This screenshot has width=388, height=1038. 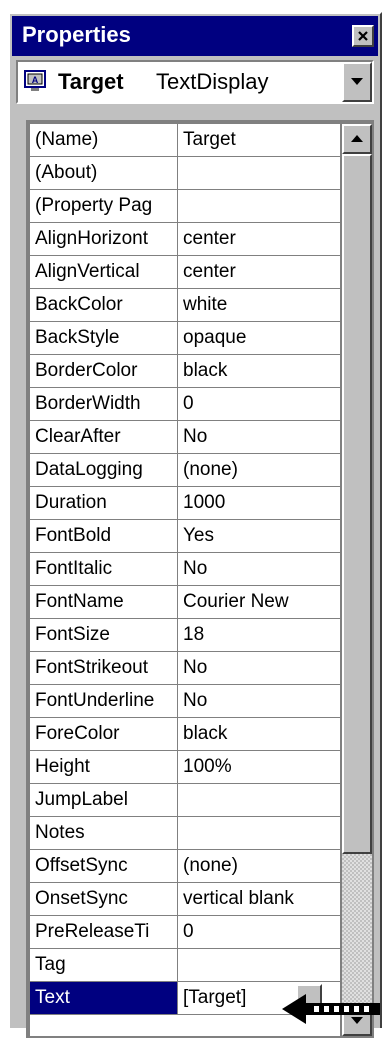 What do you see at coordinates (104, 272) in the screenshot?
I see `property-name: AlignVertical` at bounding box center [104, 272].